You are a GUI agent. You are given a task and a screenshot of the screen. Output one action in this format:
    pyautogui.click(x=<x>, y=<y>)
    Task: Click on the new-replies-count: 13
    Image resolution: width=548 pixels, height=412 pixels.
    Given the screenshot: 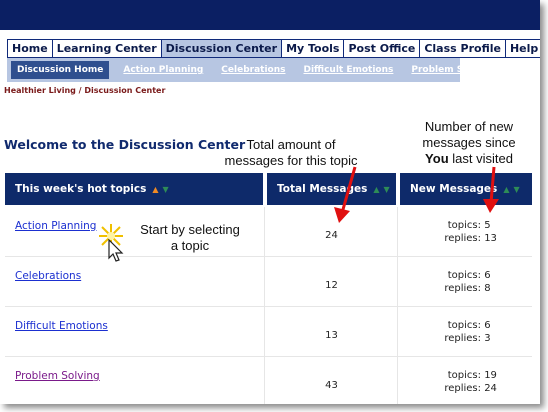 What is the action you would take?
    pyautogui.click(x=490, y=238)
    